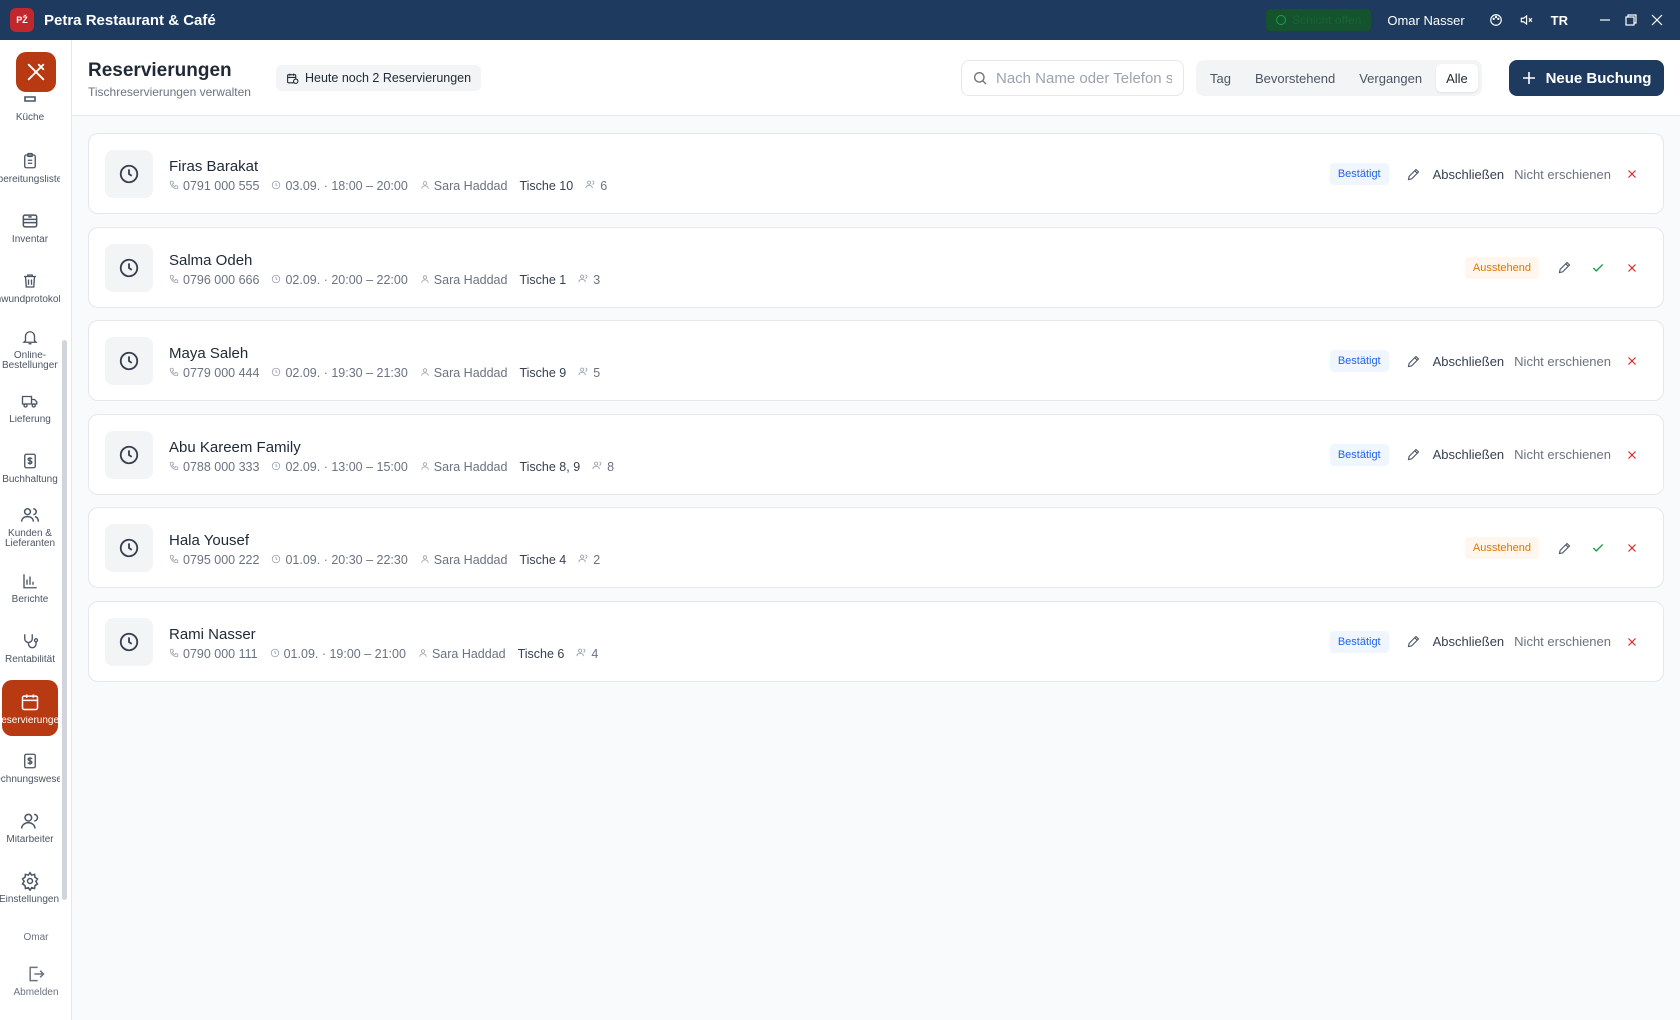  Describe the element at coordinates (1586, 78) in the screenshot. I see `new-booking-button: Neue Buchung` at that location.